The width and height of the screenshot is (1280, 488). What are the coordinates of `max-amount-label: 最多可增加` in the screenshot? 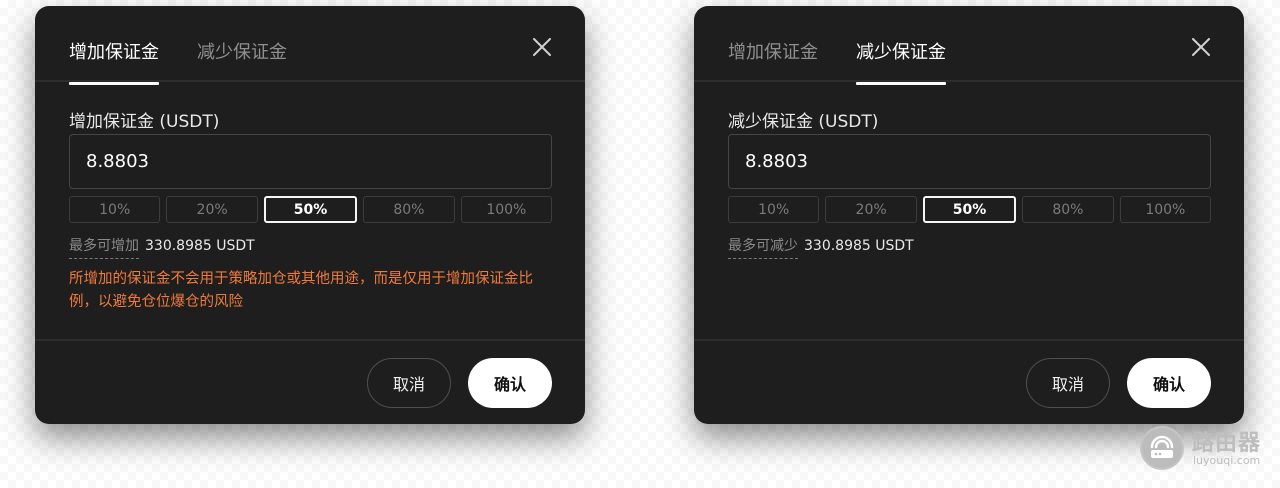 It's located at (104, 248).